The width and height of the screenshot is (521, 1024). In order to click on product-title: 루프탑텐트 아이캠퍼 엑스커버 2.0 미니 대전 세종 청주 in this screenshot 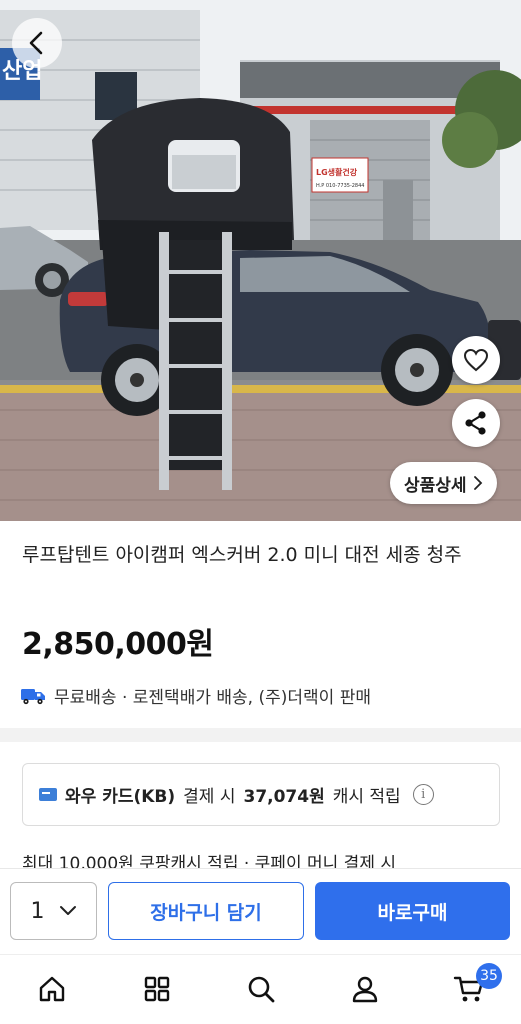, I will do `click(242, 555)`.